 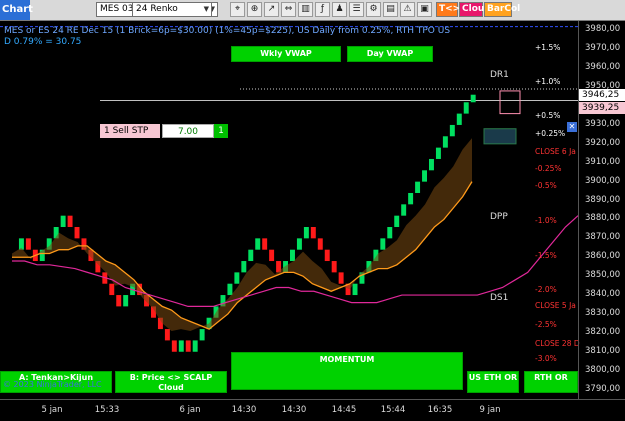 I want to click on tk-toggle-button: T<>K, so click(x=451, y=9).